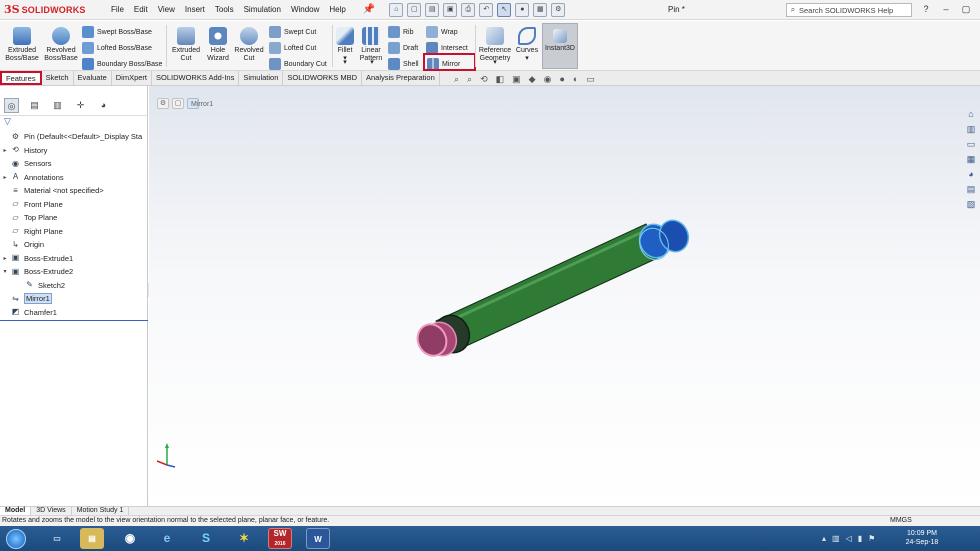 The height and width of the screenshot is (551, 980). Describe the element at coordinates (244, 538) in the screenshot. I see `game-icon: ✶` at that location.